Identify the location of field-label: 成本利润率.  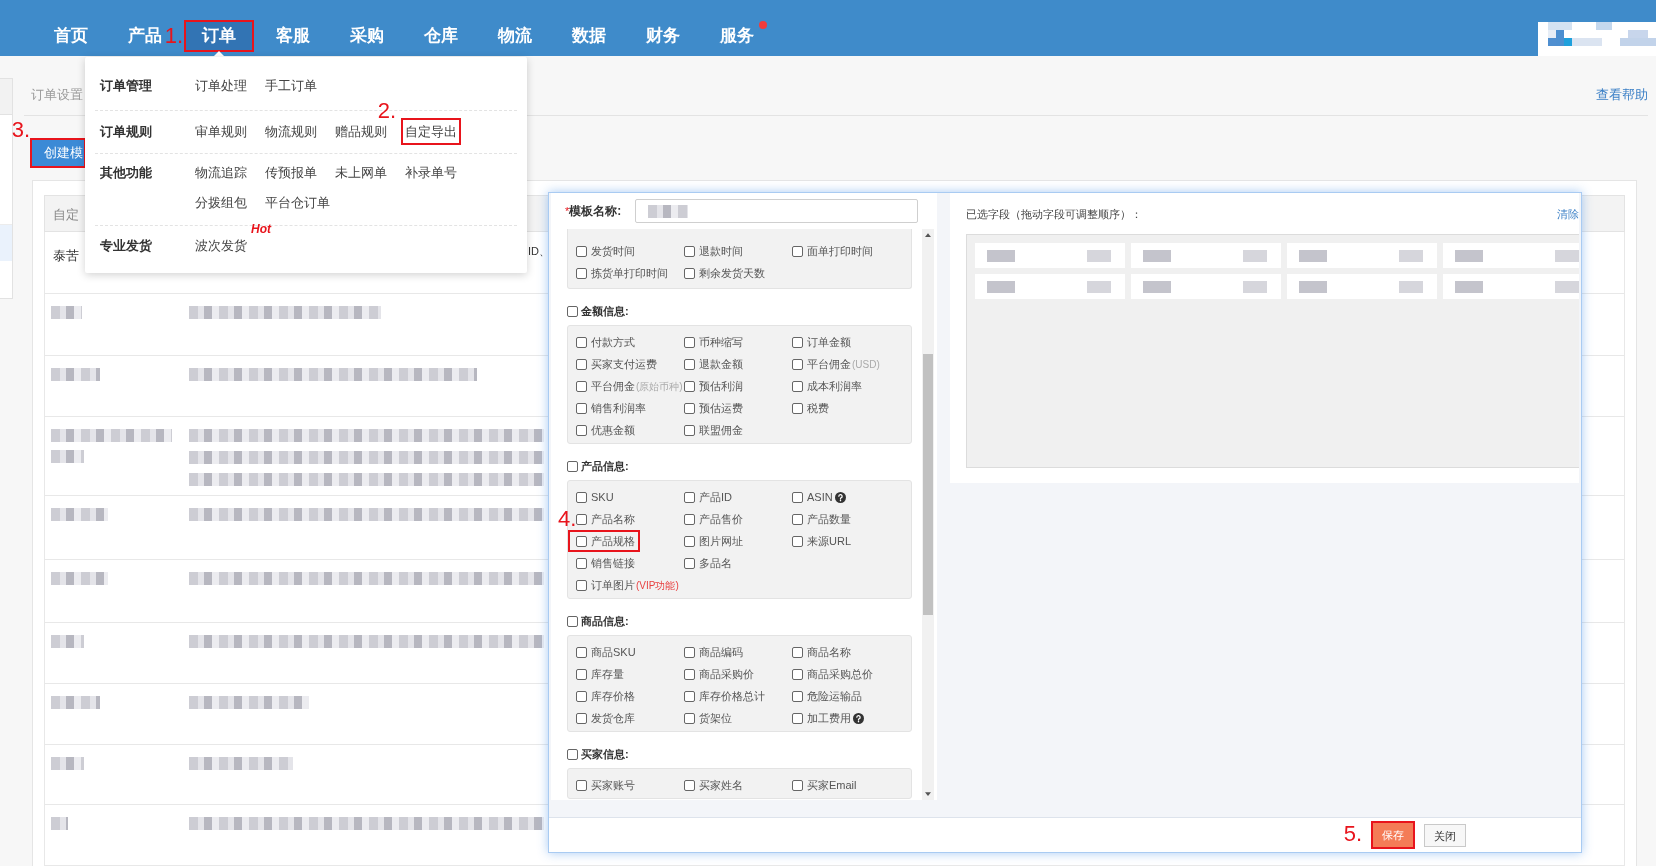
(834, 386).